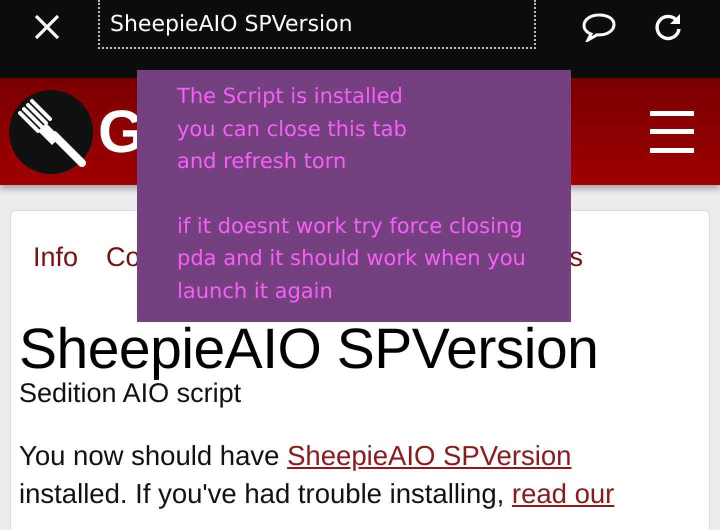 Image resolution: width=720 pixels, height=530 pixels. I want to click on menu-icon, so click(672, 131).